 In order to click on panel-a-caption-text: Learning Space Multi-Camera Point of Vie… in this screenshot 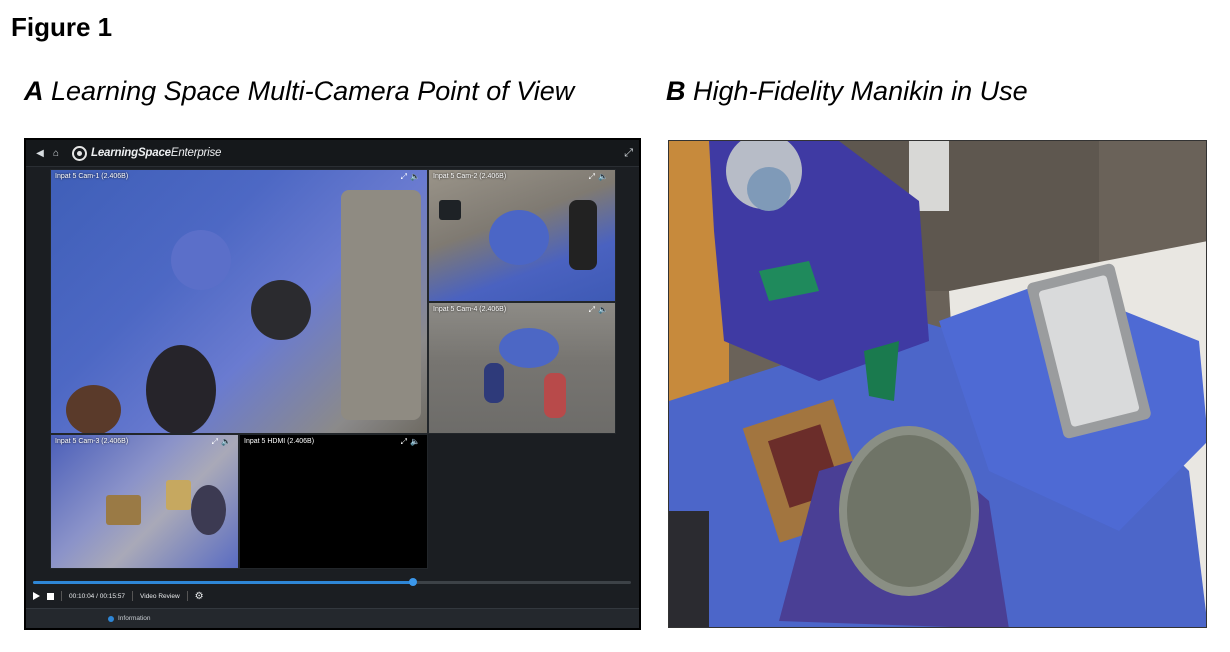, I will do `click(313, 91)`.